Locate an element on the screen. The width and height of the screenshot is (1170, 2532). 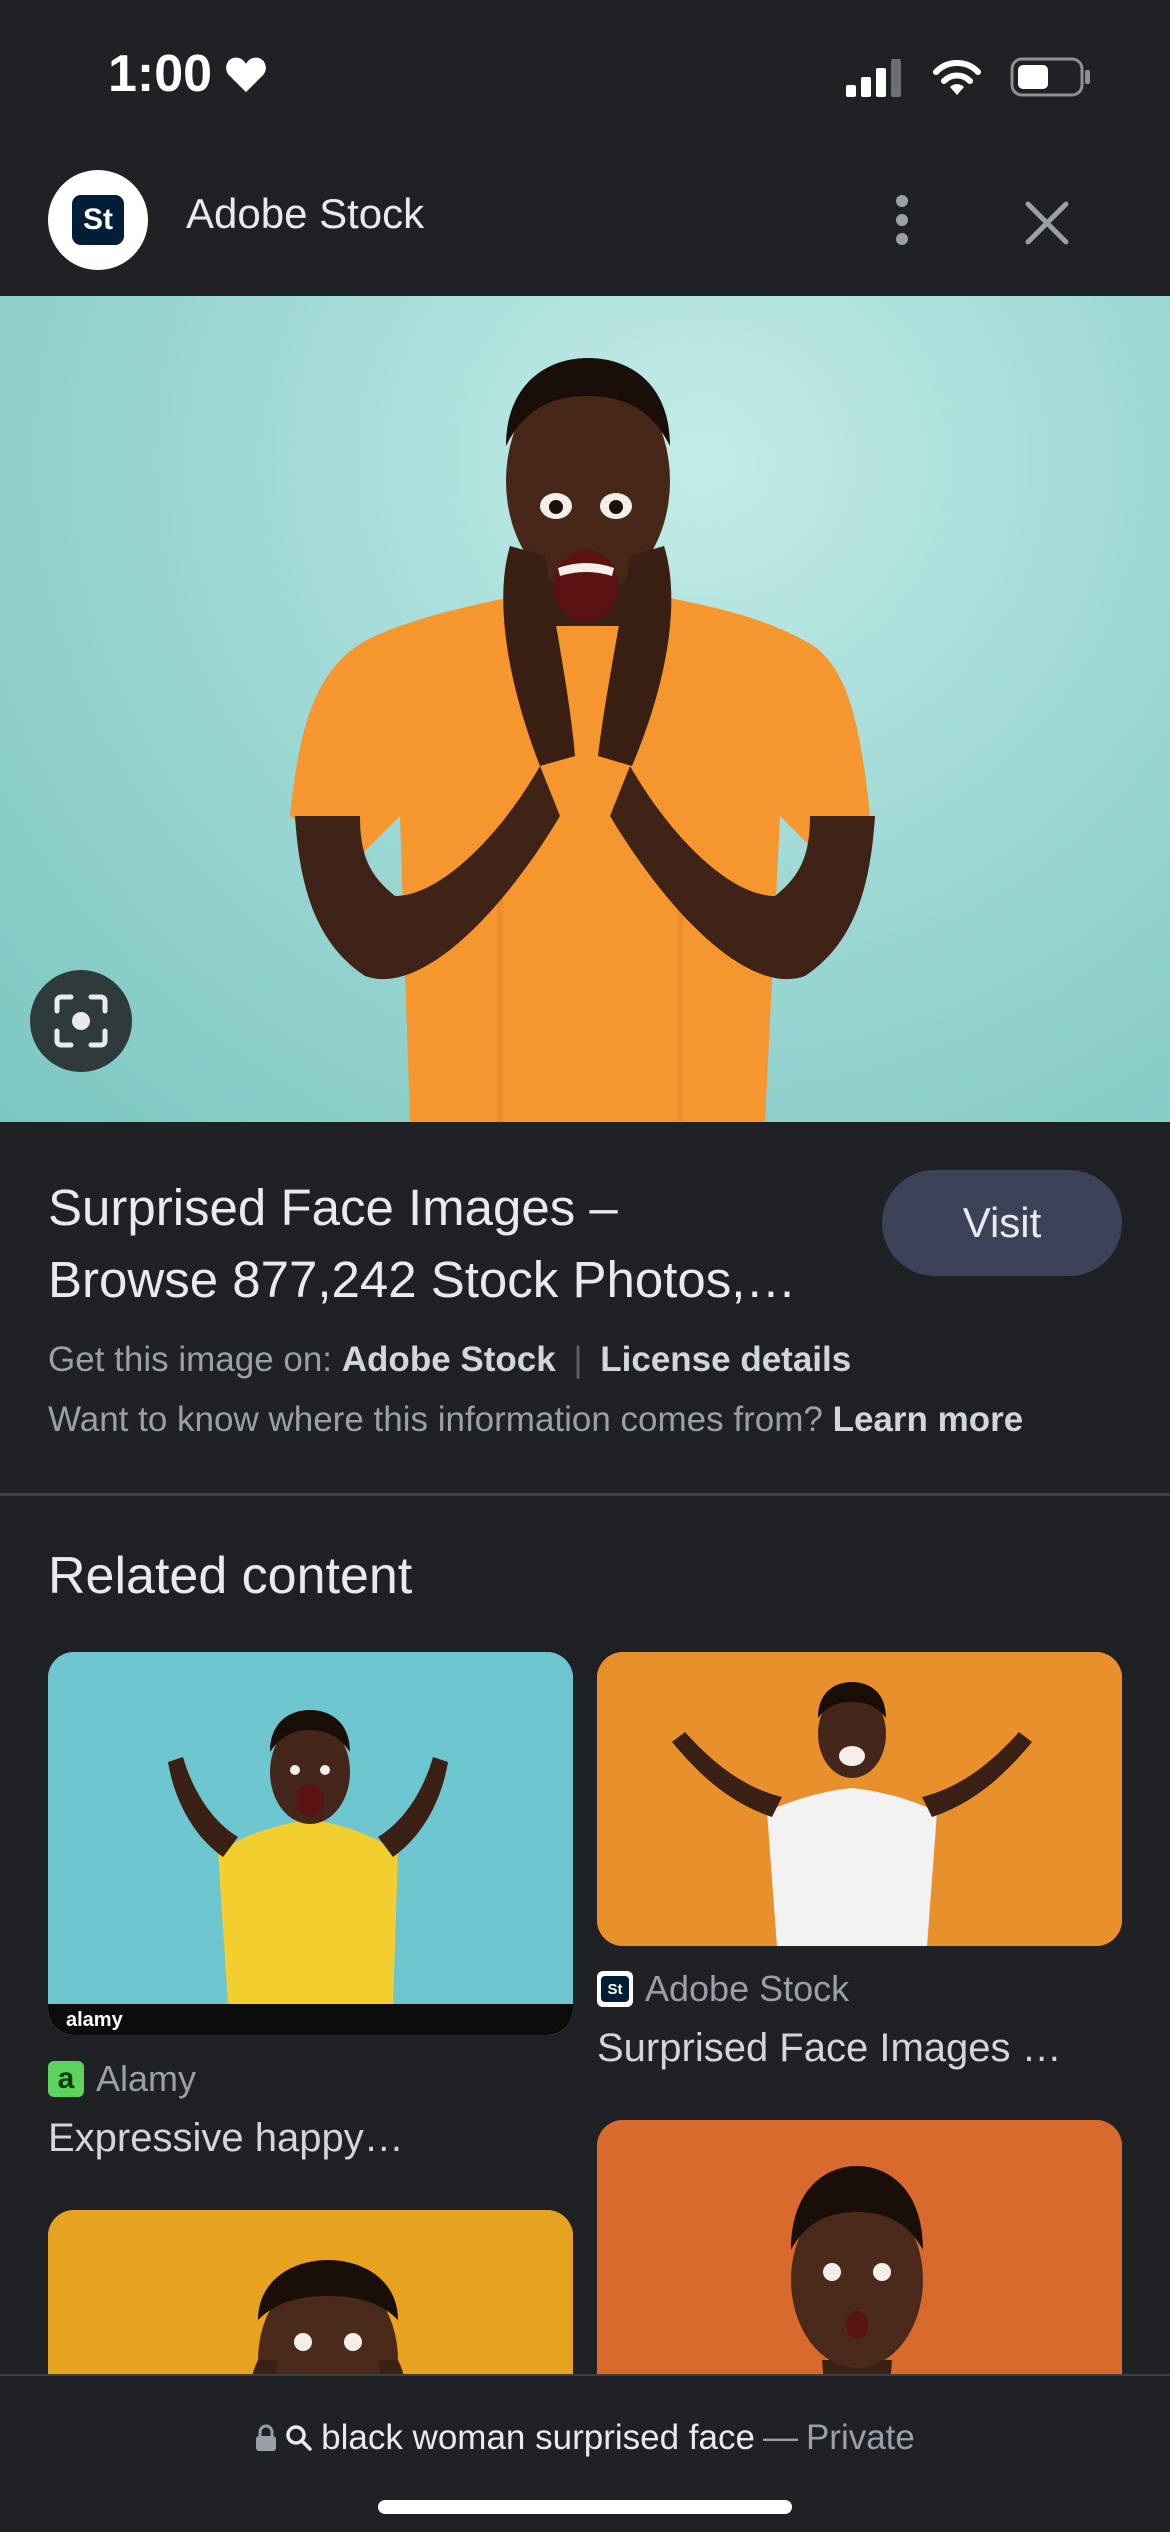
adobe-stock-favicon-icon: St is located at coordinates (615, 1989).